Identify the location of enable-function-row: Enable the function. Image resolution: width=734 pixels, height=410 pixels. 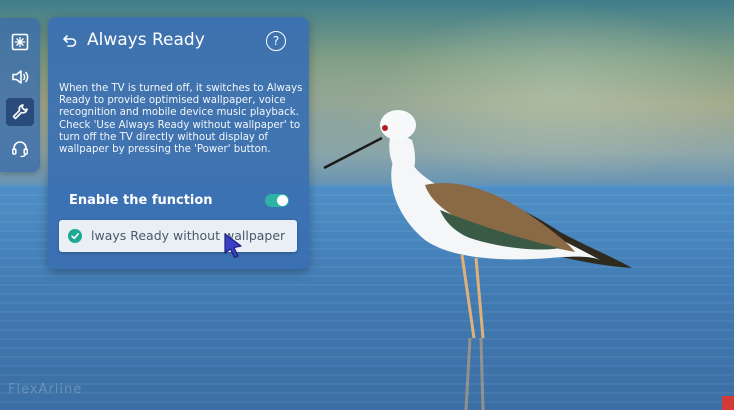
(175, 201).